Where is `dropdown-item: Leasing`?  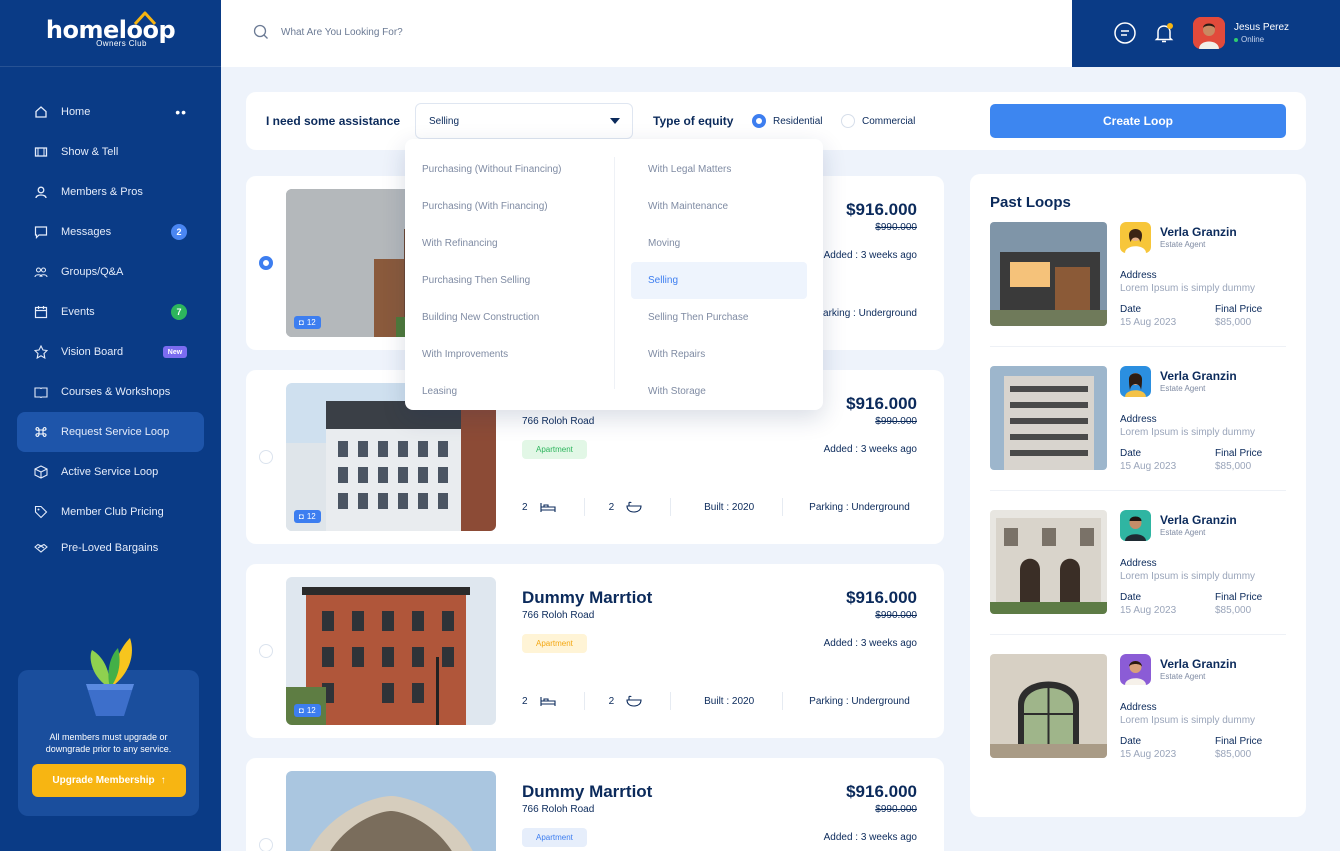 dropdown-item: Leasing is located at coordinates (509, 391).